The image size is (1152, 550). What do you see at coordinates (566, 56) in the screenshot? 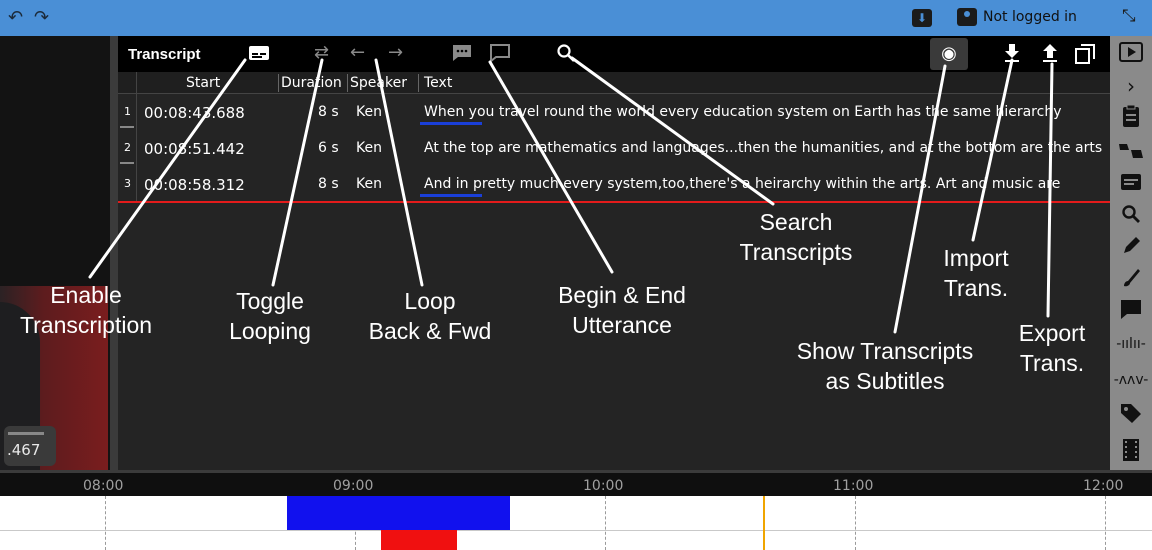
I see `search-icon` at bounding box center [566, 56].